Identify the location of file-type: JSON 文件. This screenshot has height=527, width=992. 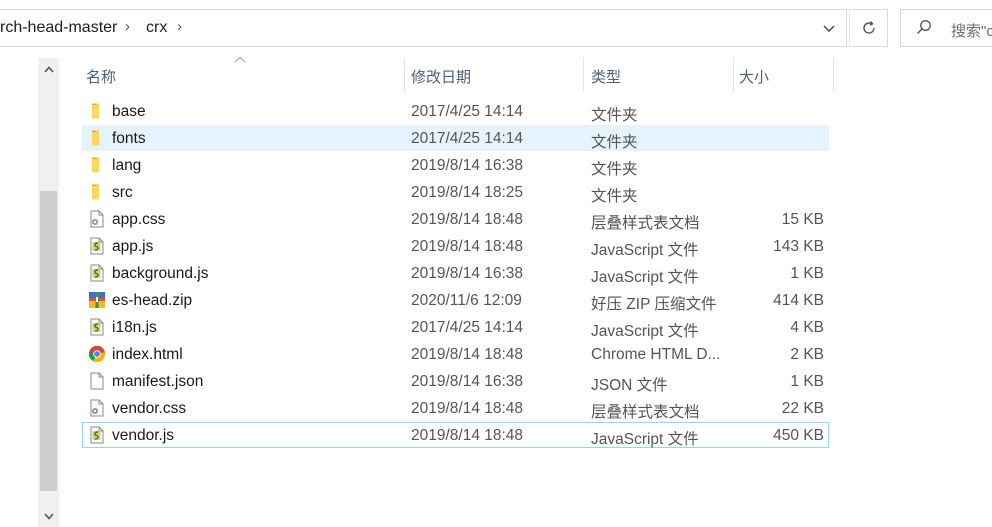
(629, 385).